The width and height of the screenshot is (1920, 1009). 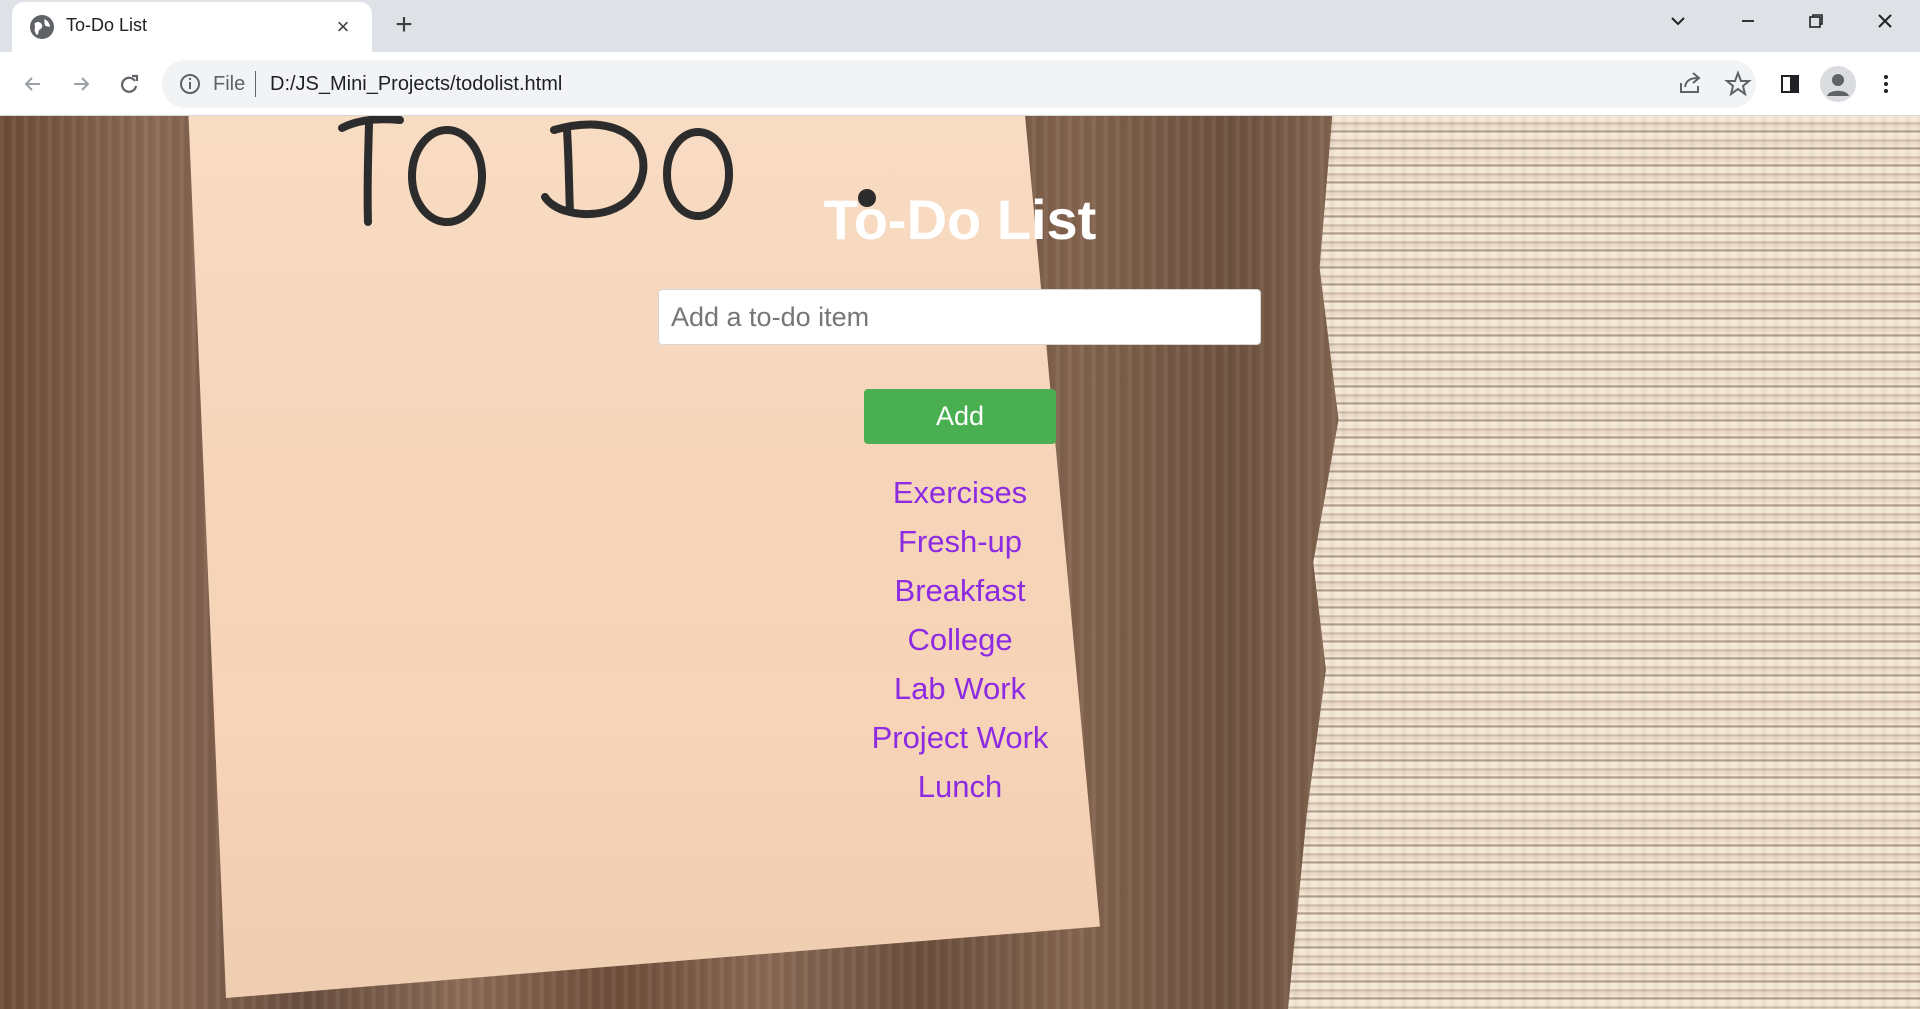 I want to click on arrow-right-icon, so click(x=81, y=84).